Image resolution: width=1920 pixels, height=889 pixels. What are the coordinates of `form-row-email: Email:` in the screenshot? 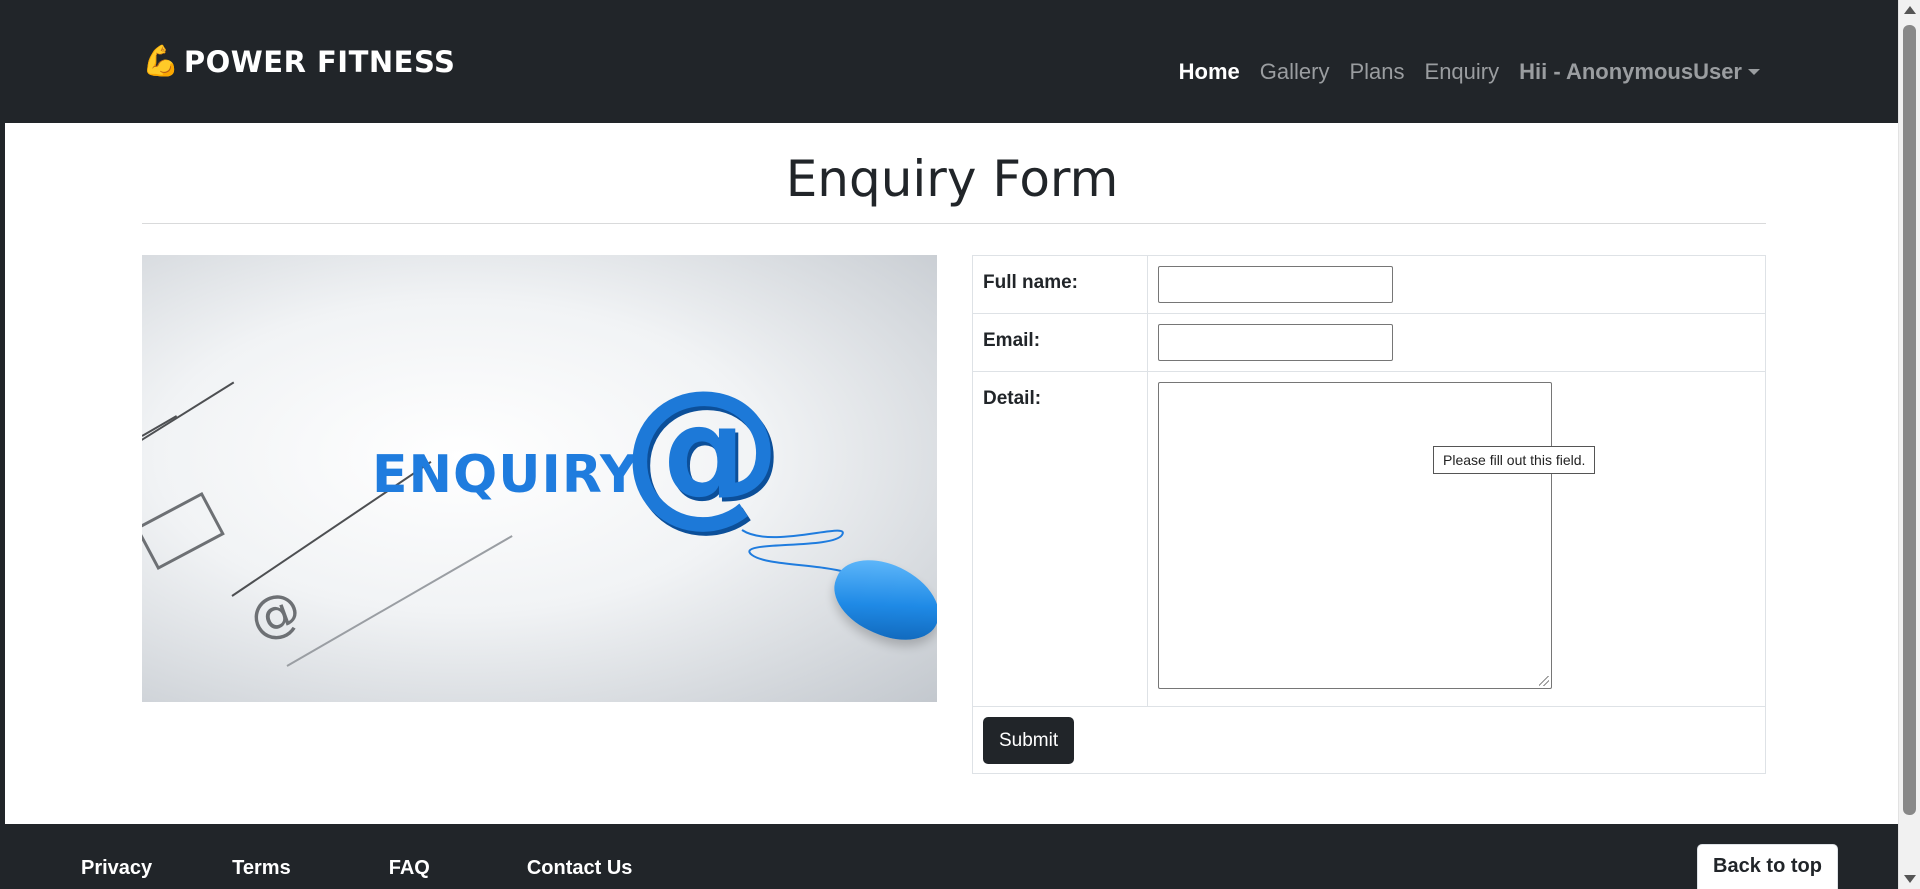 It's located at (1369, 343).